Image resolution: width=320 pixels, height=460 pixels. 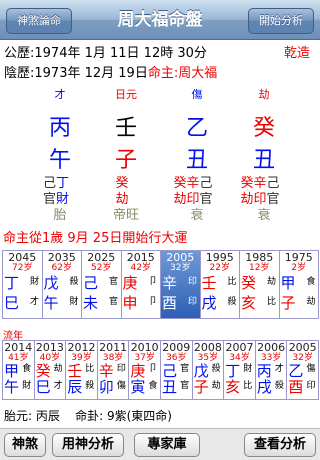 I want to click on liunian-cell: 2008 35岁戊殺子劫, so click(x=208, y=370).